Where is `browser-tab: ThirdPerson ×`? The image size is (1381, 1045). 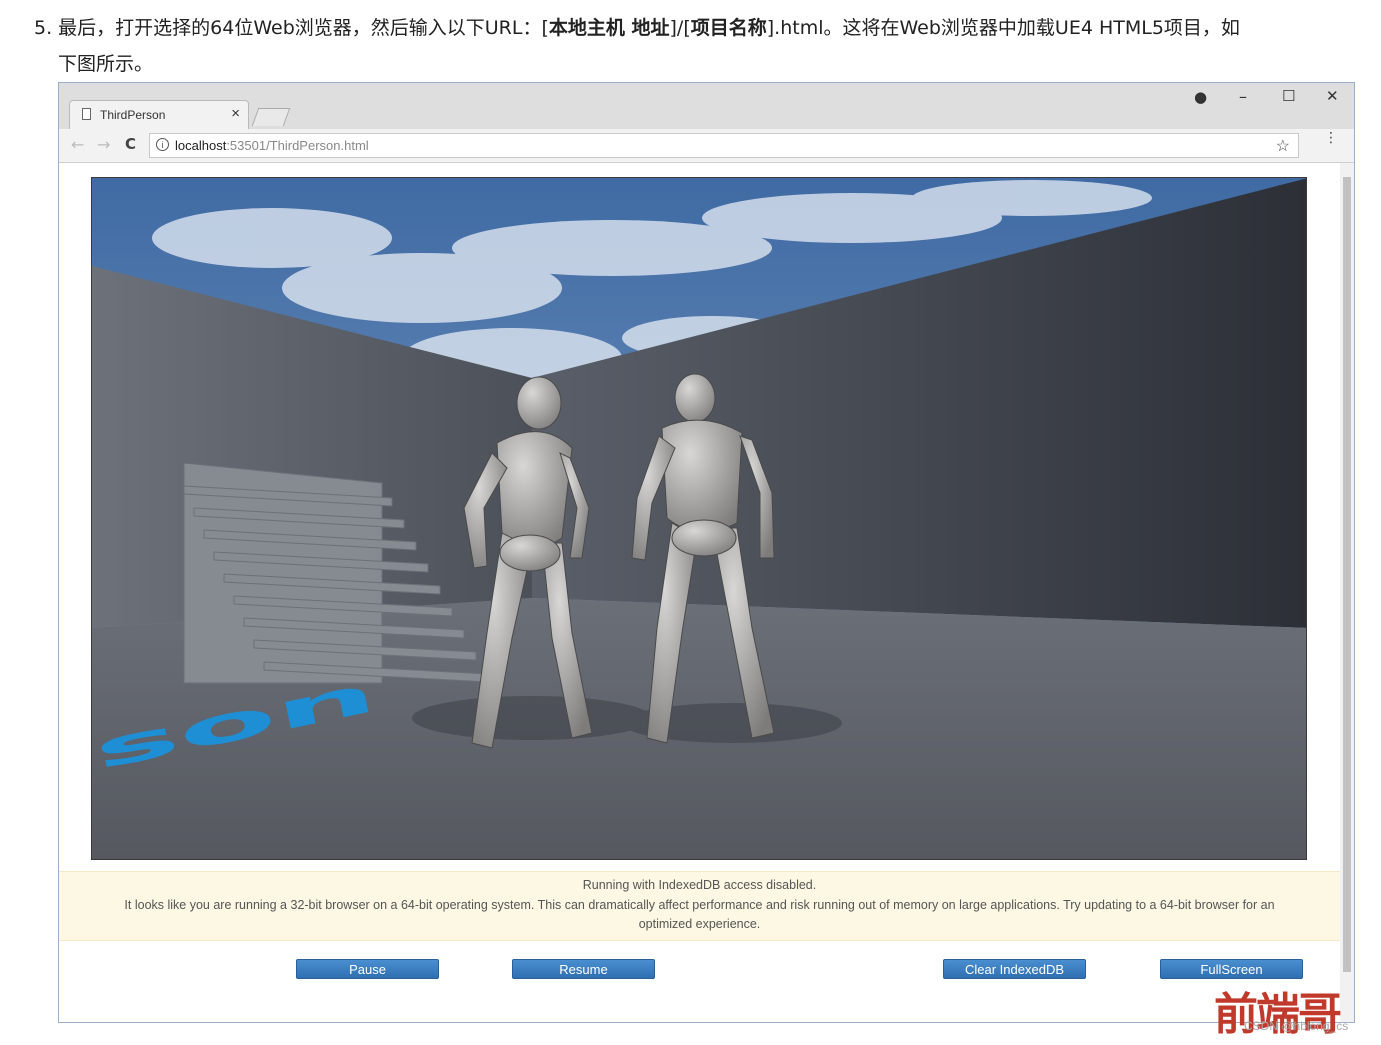 browser-tab: ThirdPerson × is located at coordinates (159, 114).